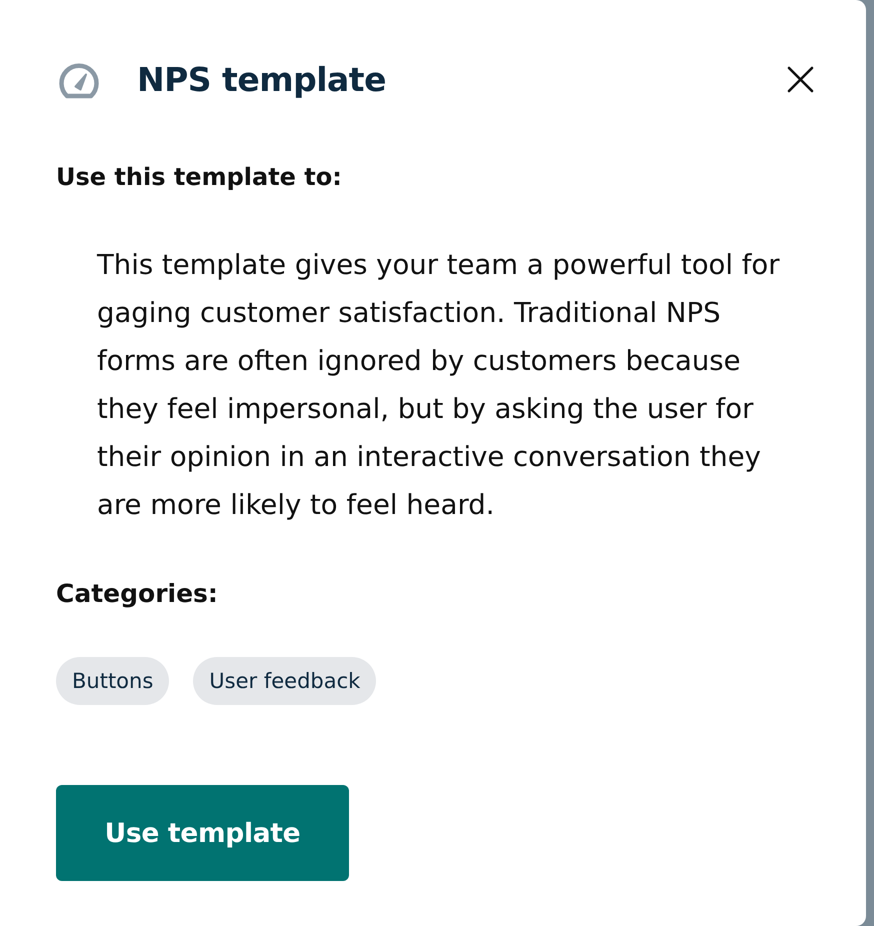 The width and height of the screenshot is (874, 926). I want to click on section-heading: Use this template to:, so click(199, 177).